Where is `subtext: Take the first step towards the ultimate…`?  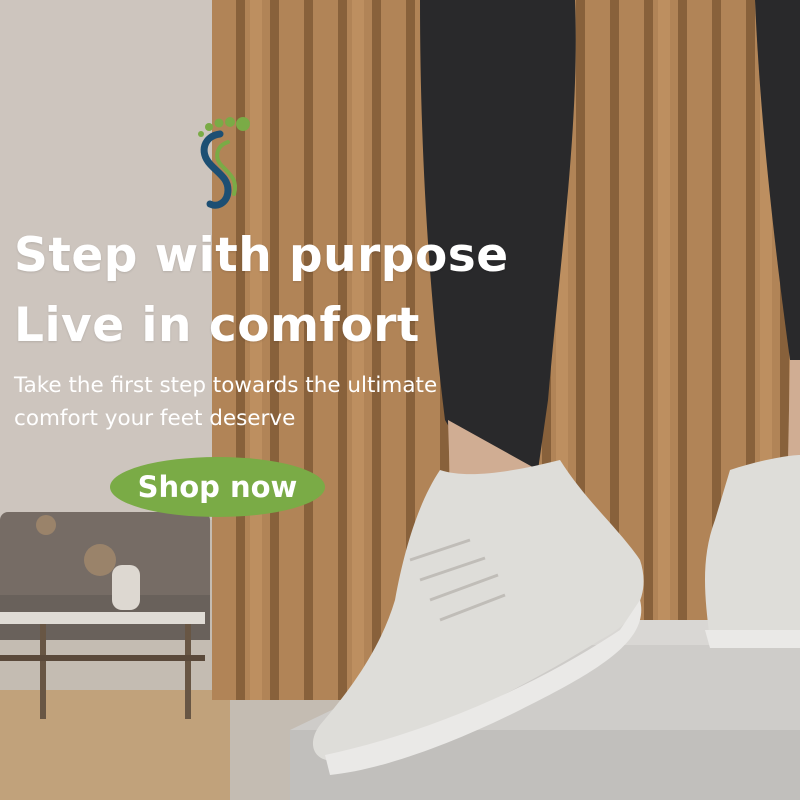 subtext: Take the first step towards the ultimate… is located at coordinates (274, 402).